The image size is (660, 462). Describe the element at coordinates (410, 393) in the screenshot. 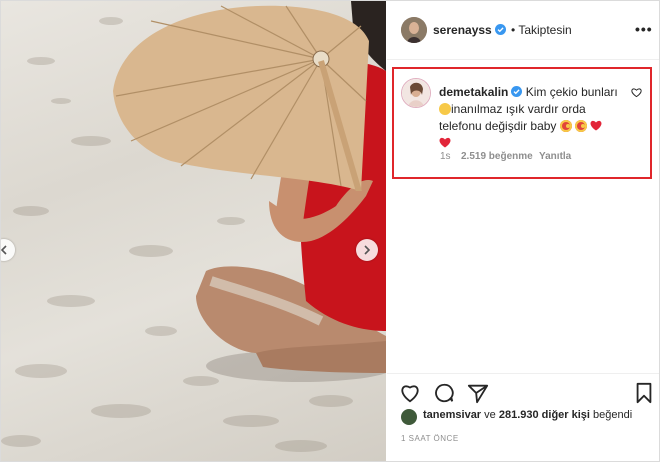

I see `heart-icon` at that location.